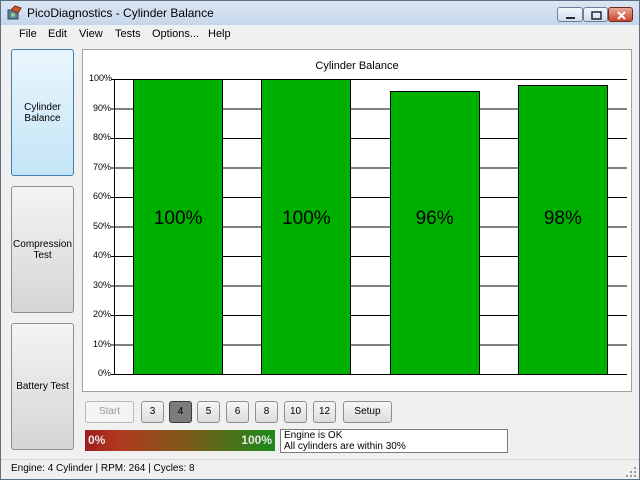  I want to click on nav-cylinder-balance-label: Cylinder Balance, so click(42, 112).